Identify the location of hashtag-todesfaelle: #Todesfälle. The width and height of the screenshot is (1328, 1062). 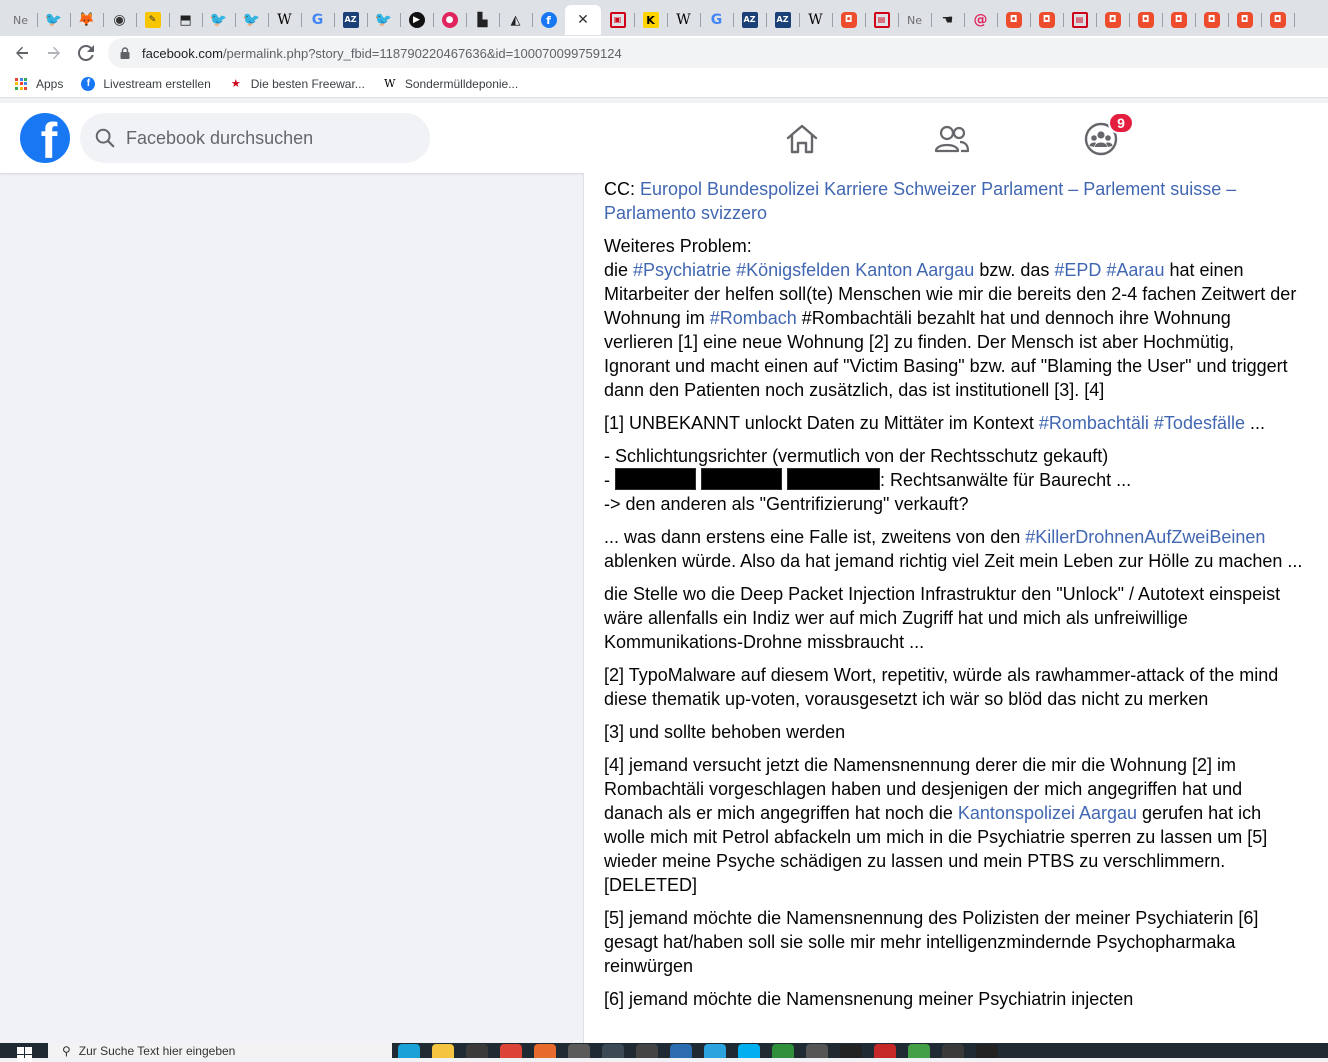
(1199, 423).